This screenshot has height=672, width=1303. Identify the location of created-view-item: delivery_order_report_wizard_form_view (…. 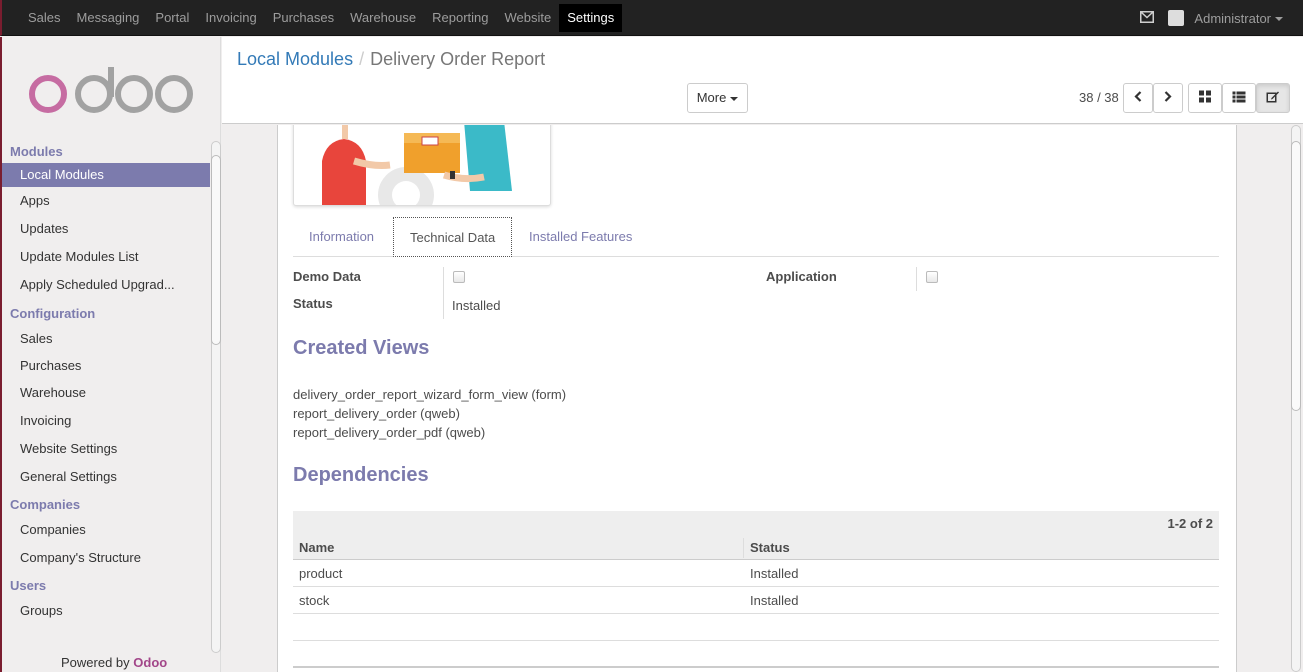
(430, 394).